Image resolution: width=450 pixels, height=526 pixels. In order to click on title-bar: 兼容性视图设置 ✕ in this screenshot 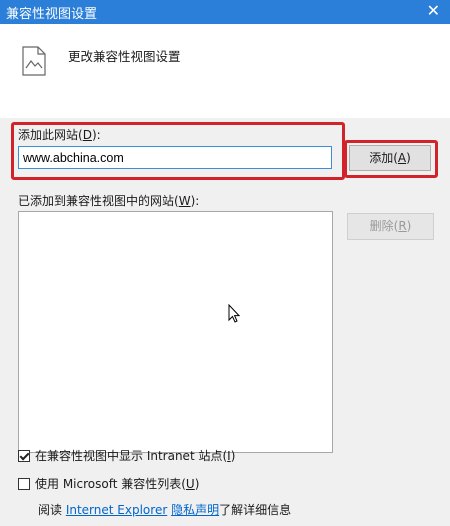, I will do `click(225, 12)`.